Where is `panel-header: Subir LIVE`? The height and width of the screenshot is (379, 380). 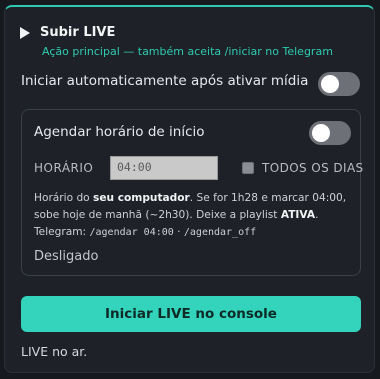 panel-header: Subir LIVE is located at coordinates (67, 32).